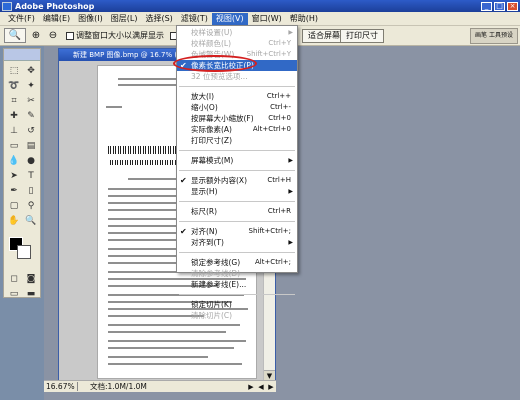 The image size is (520, 400). What do you see at coordinates (36, 36) in the screenshot?
I see `zoom-in-icon: ⊕` at bounding box center [36, 36].